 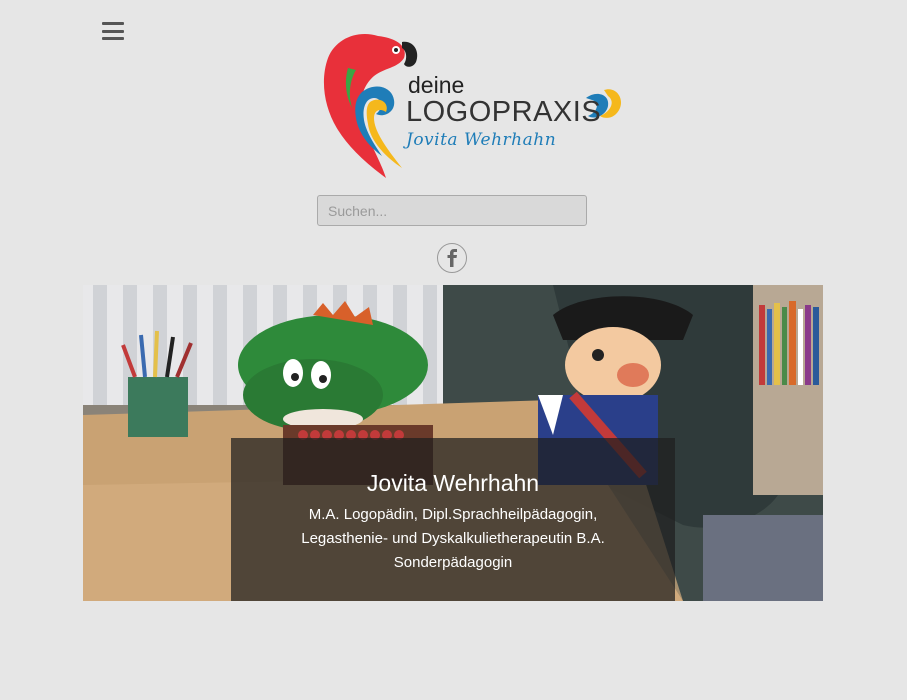 What do you see at coordinates (453, 562) in the screenshot?
I see `hero-subtitle-line: Sonderpädagogin` at bounding box center [453, 562].